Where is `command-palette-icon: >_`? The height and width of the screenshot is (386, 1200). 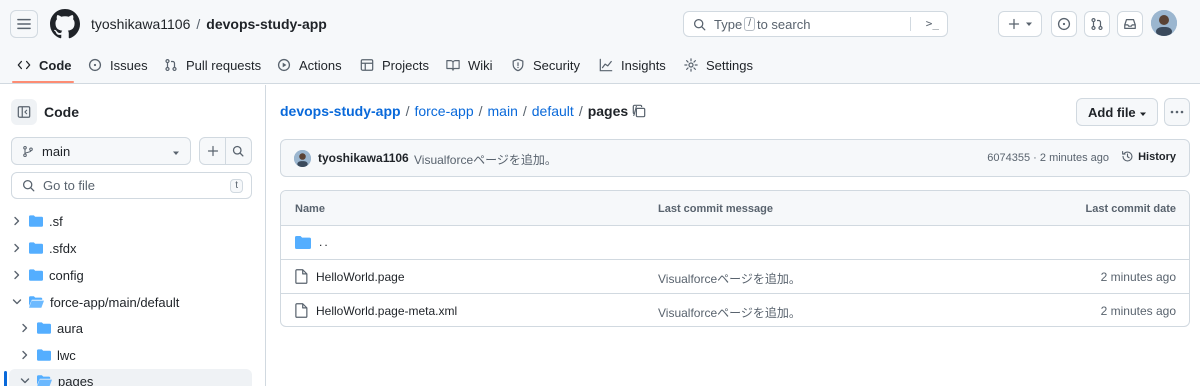 command-palette-icon: >_ is located at coordinates (932, 23).